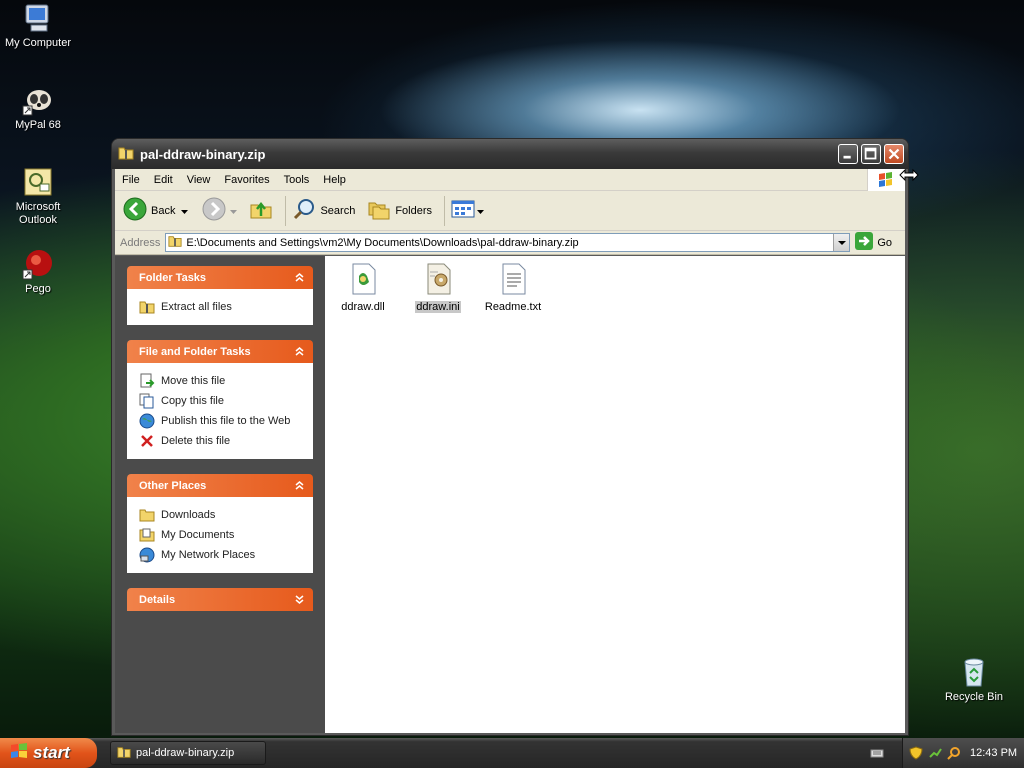 The image size is (1024, 768). I want to click on task-delete-file: Delete this file, so click(221, 441).